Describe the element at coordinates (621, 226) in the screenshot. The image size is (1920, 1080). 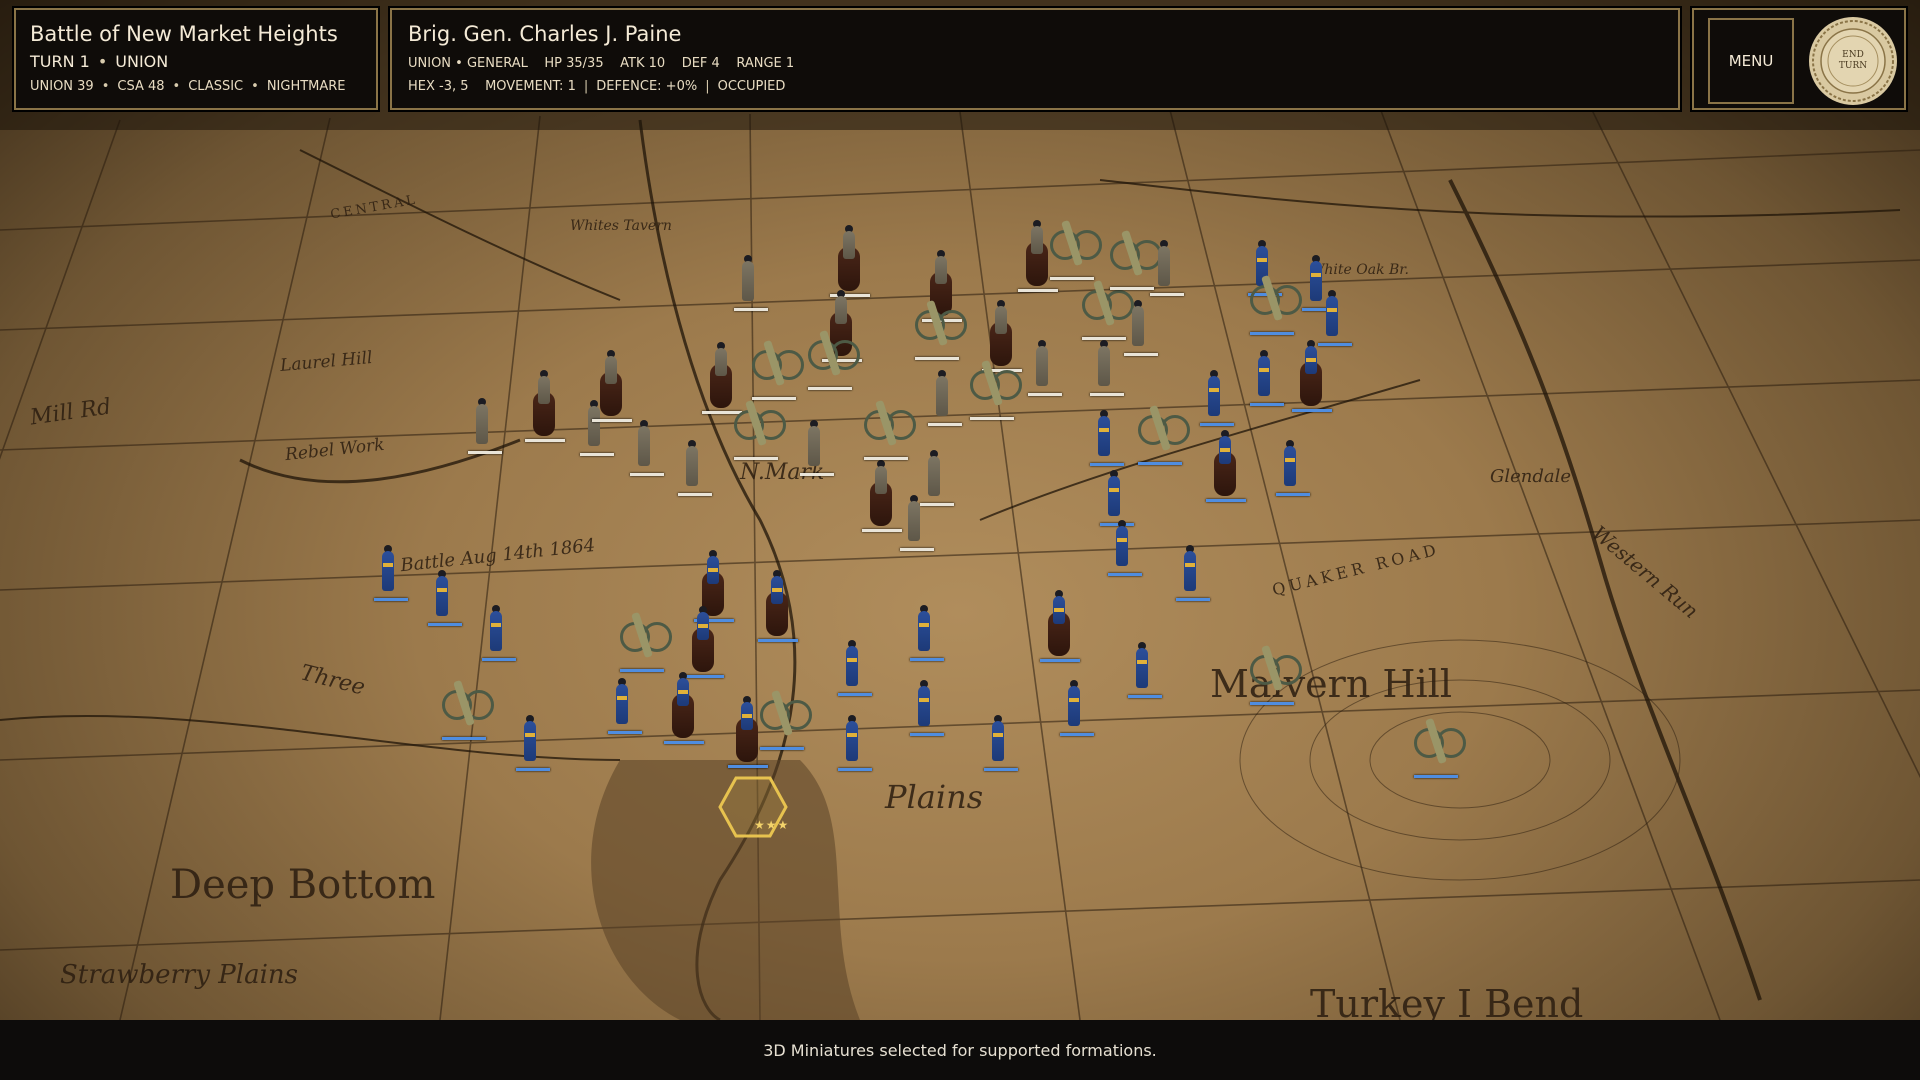
I see `map-label-whites-tavern: Whites Tavern` at that location.